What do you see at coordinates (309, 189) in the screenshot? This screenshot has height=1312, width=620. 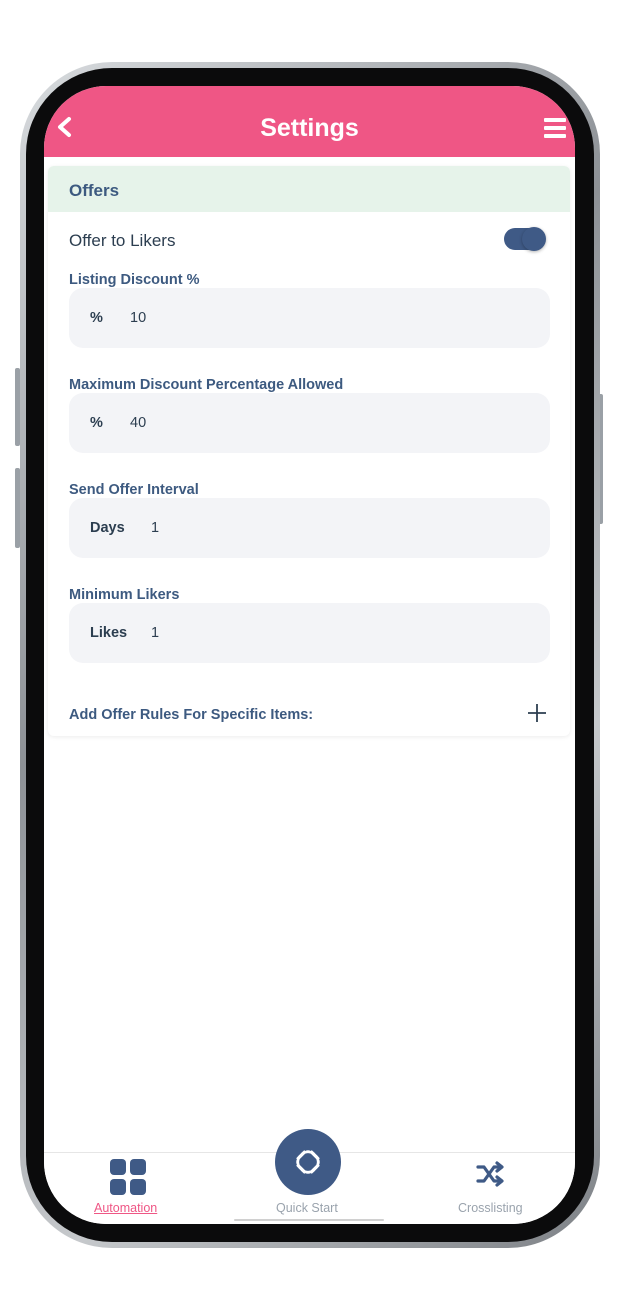 I see `section-header: Offers` at bounding box center [309, 189].